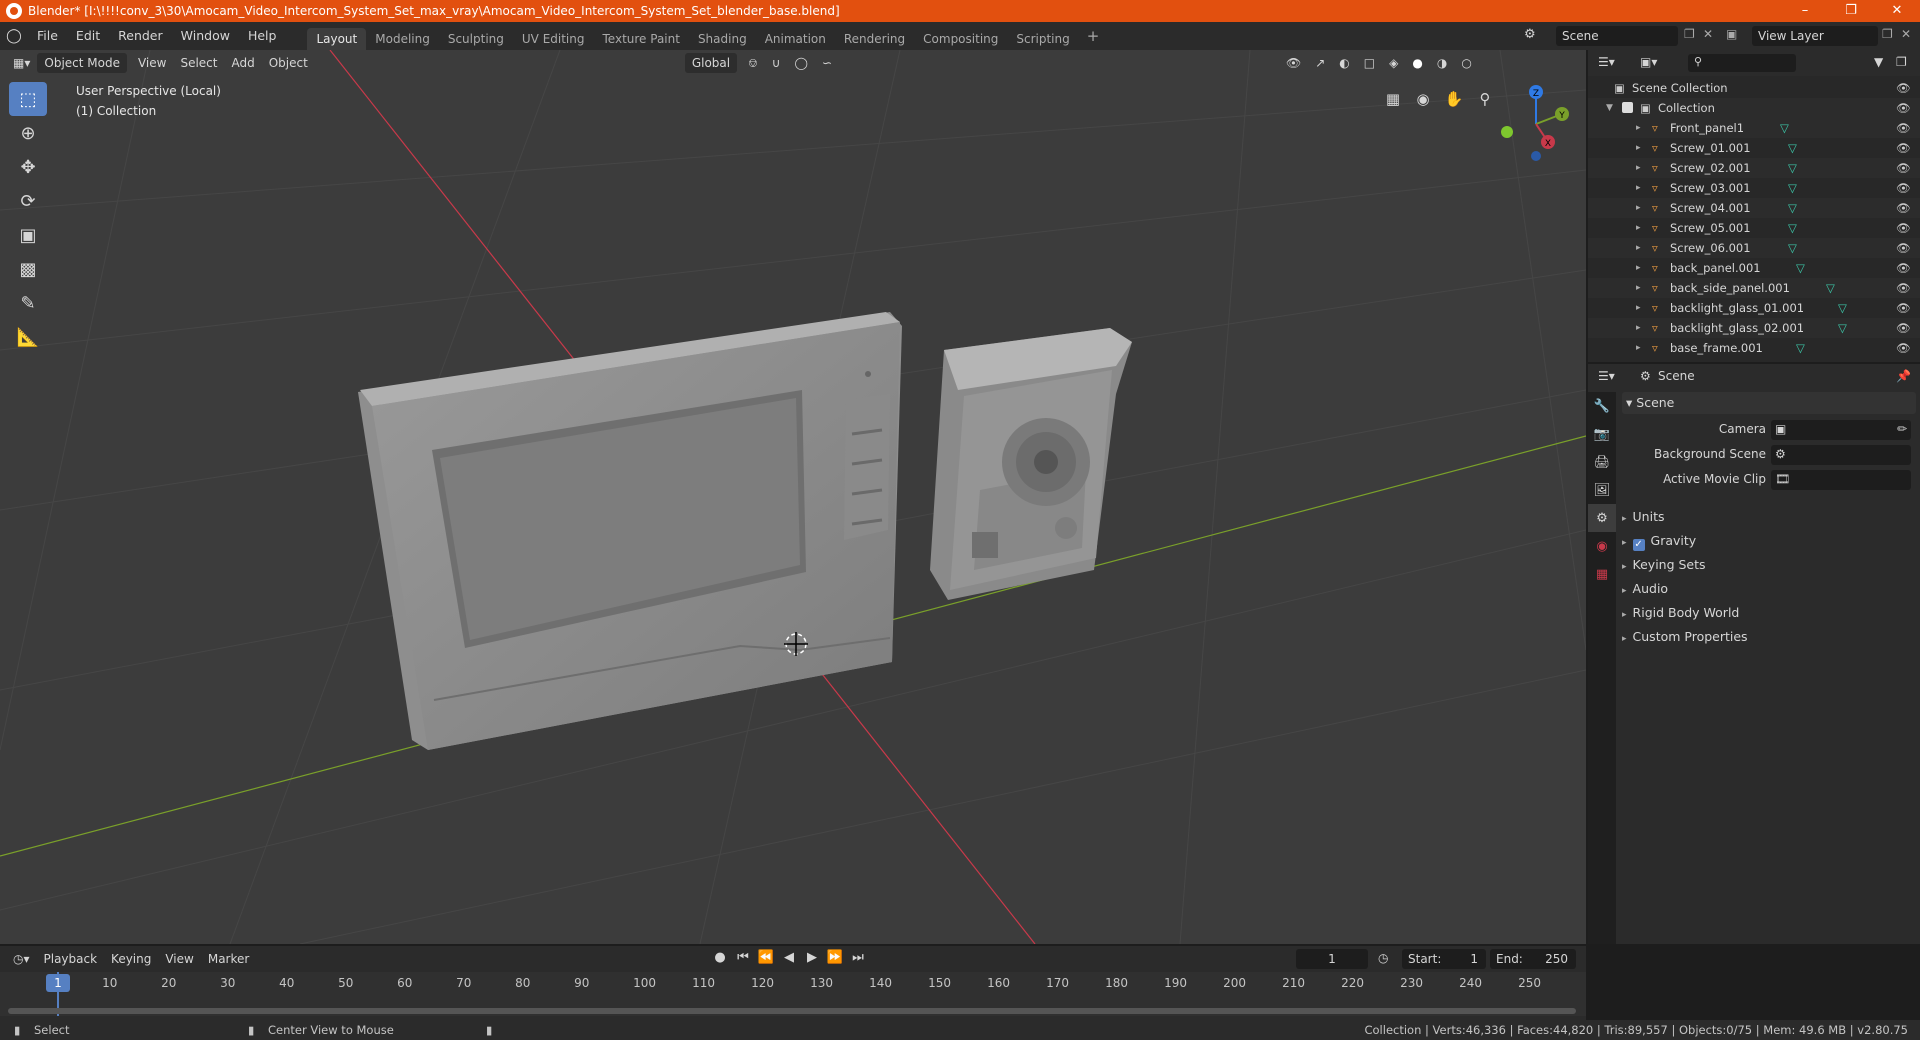 The height and width of the screenshot is (1040, 1920). What do you see at coordinates (71, 959) in the screenshot?
I see `menu-playback: Playback` at bounding box center [71, 959].